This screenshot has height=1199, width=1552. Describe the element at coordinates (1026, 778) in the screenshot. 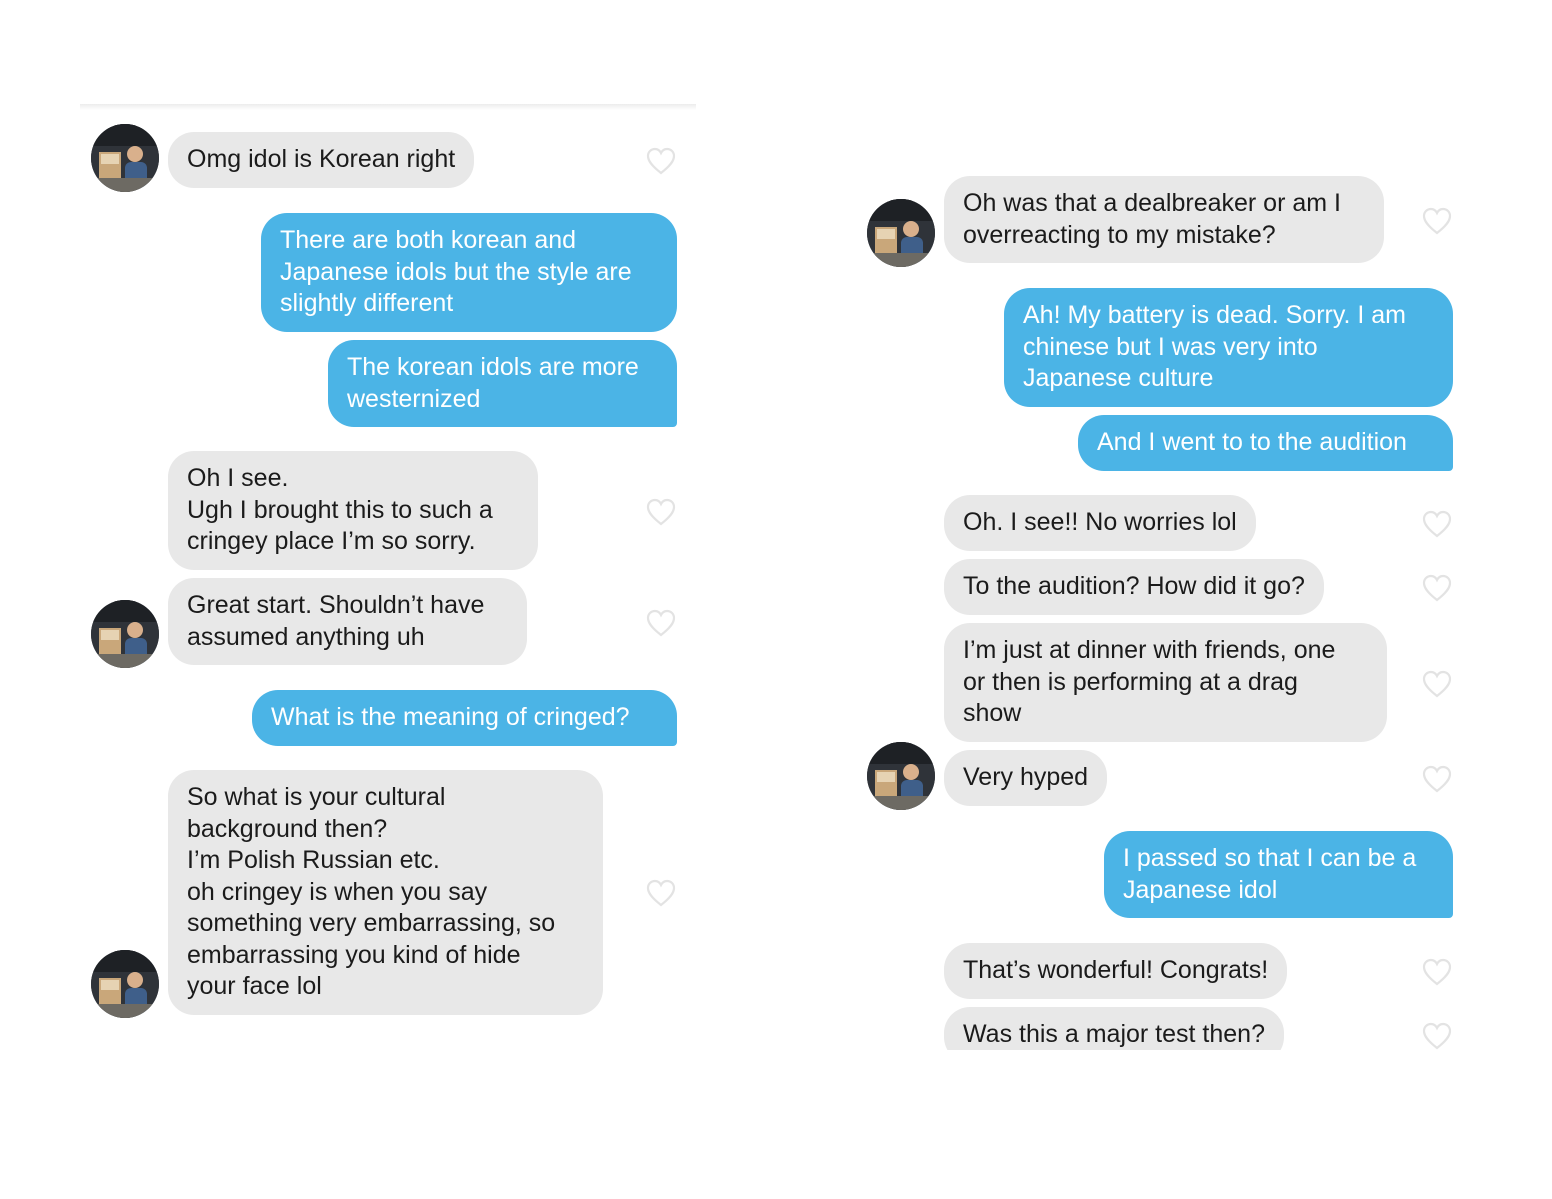

I see `message-bubble-incoming: Very hyped` at that location.